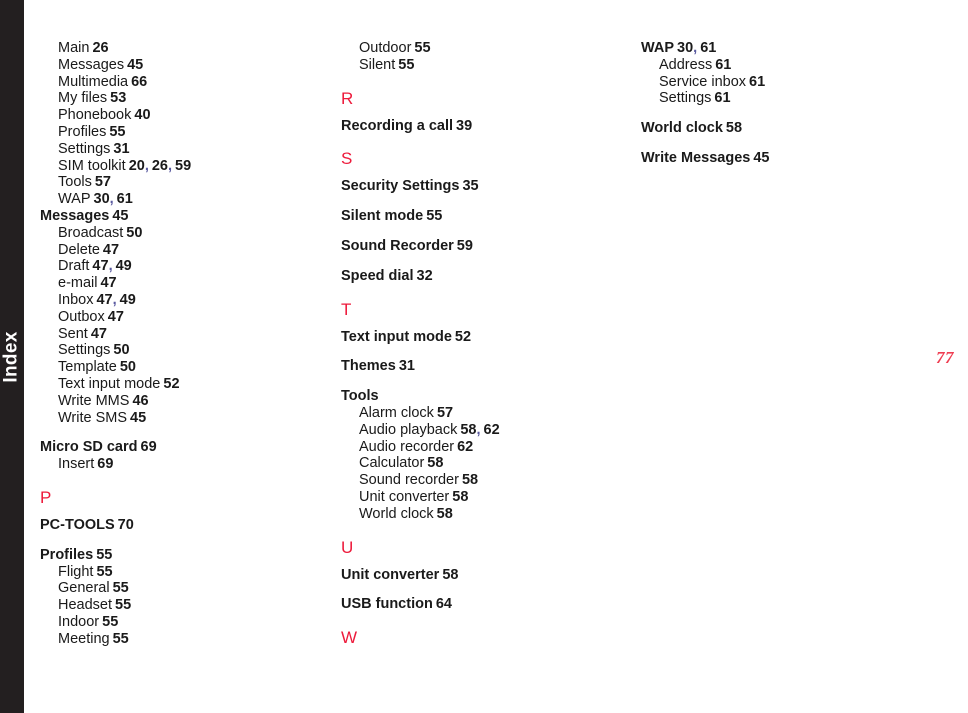 The width and height of the screenshot is (968, 713). Describe the element at coordinates (171, 384) in the screenshot. I see `index-entry-page: 52` at that location.